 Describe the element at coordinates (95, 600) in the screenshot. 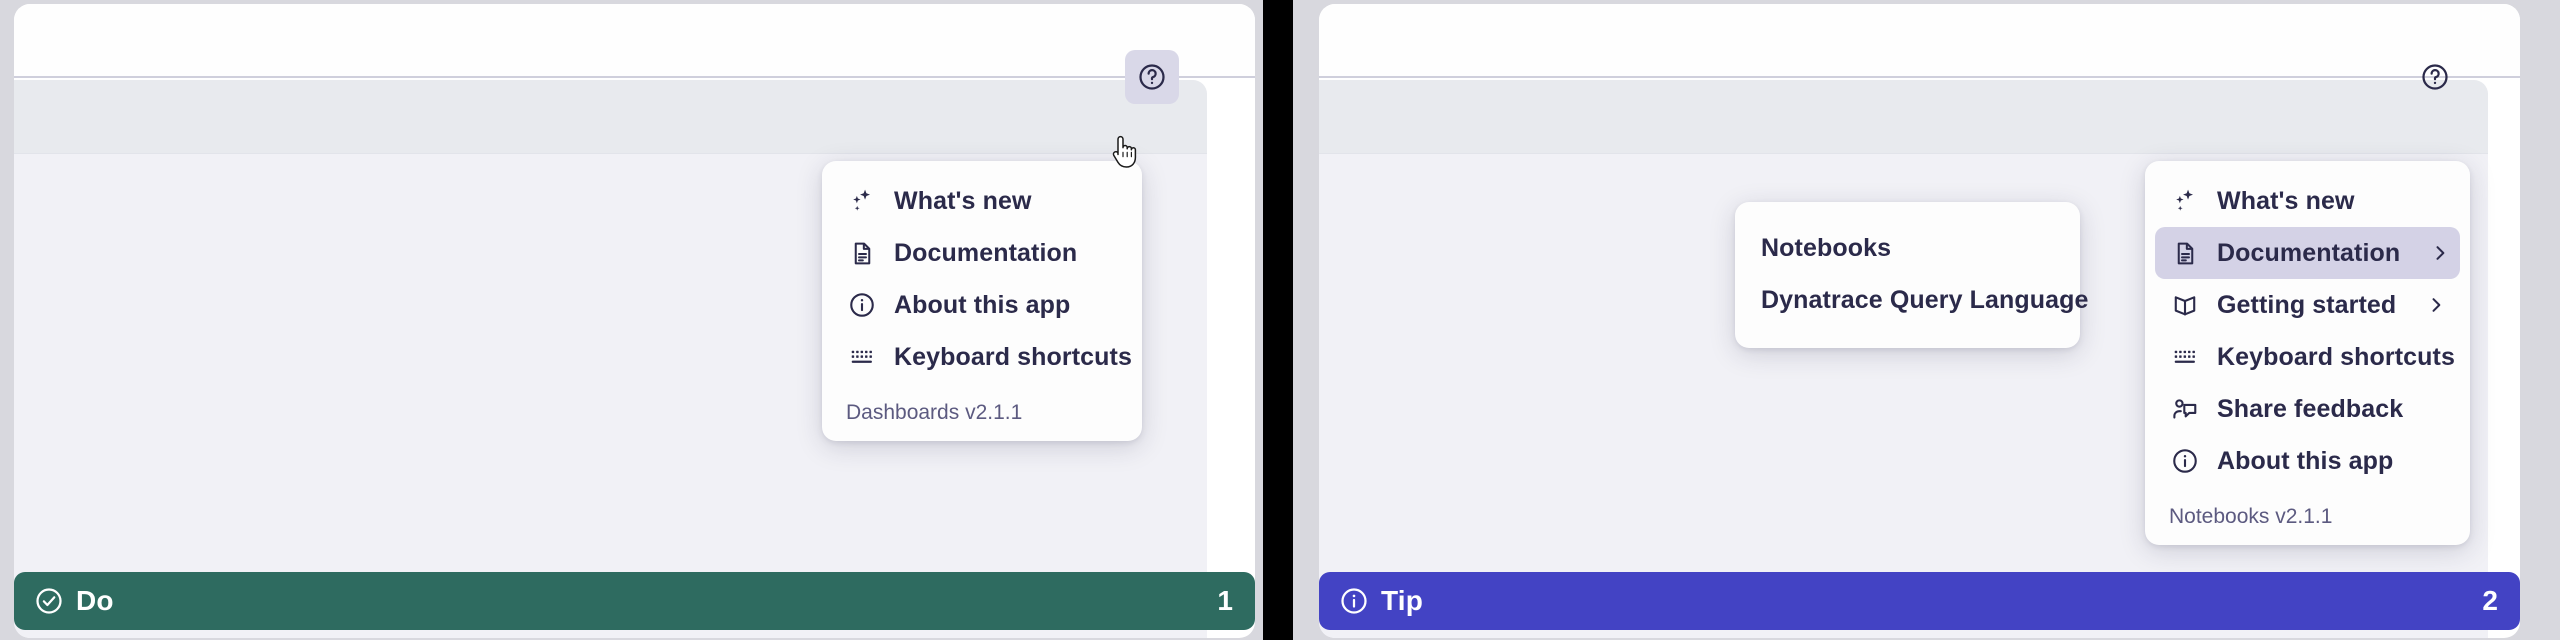

I see `banner-label: Do` at that location.